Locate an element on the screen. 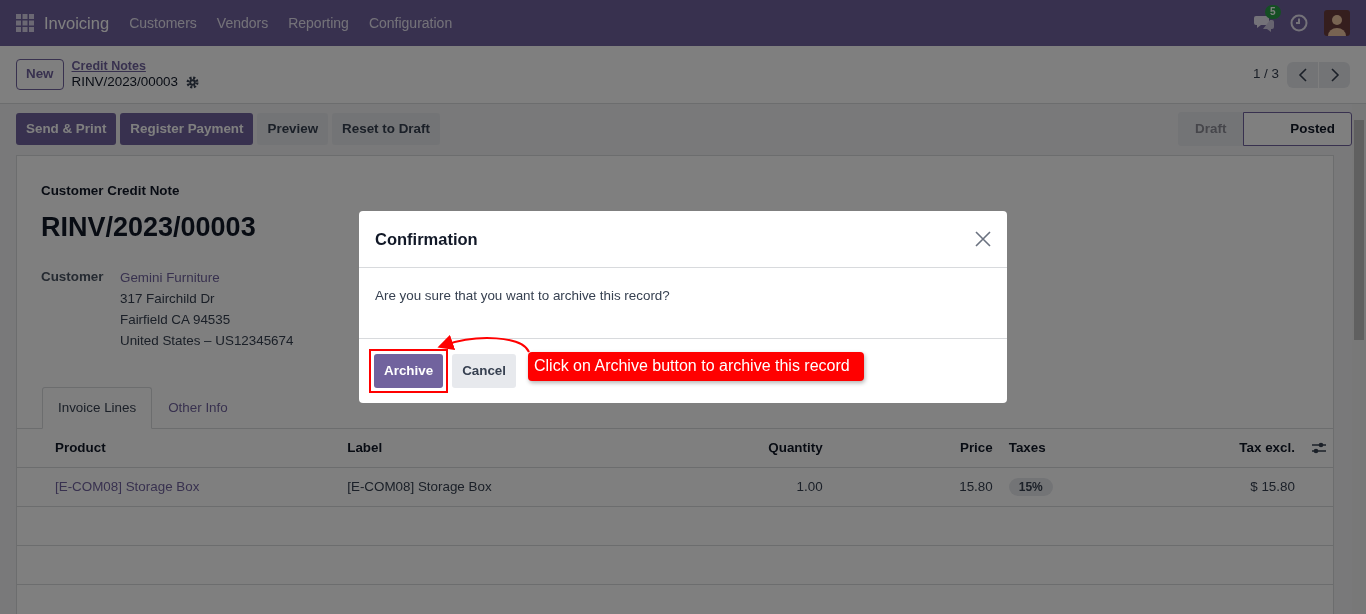 The image size is (1366, 614). address-line: Fairfield CA 94535 is located at coordinates (176, 319).